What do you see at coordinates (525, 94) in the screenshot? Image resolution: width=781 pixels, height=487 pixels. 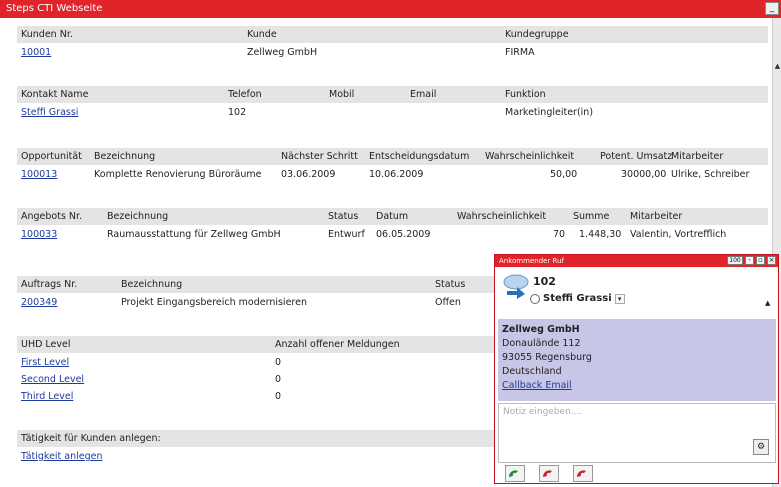 I see `col-function: Funktion` at bounding box center [525, 94].